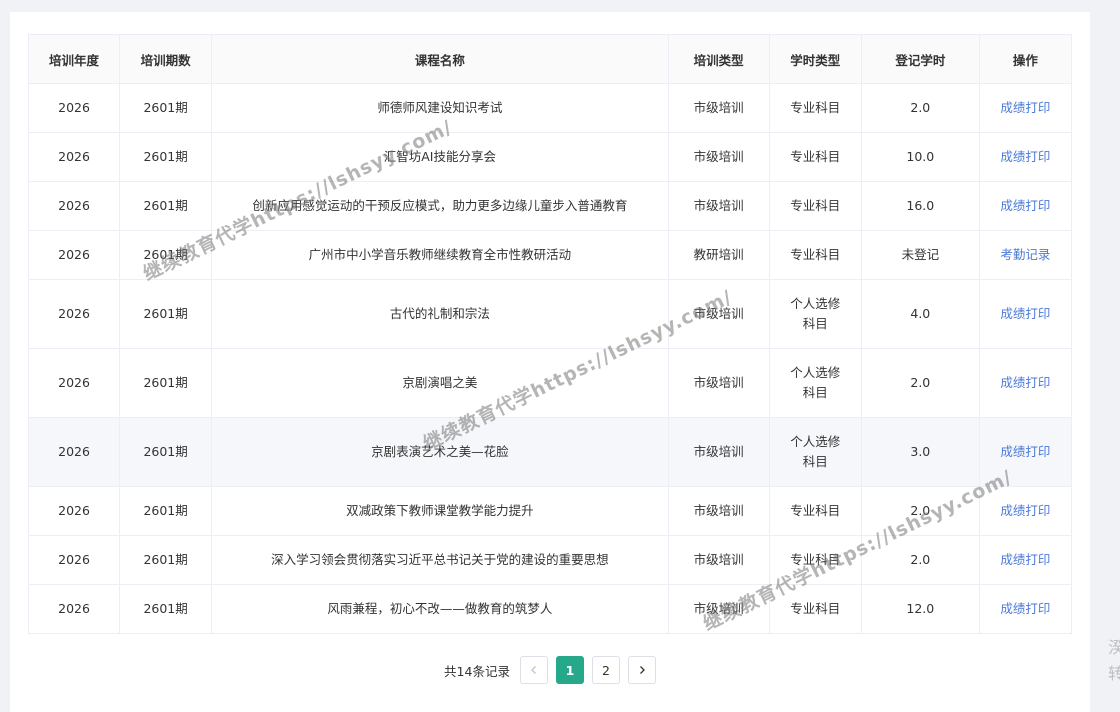  I want to click on page-button-2: 2, so click(605, 670).